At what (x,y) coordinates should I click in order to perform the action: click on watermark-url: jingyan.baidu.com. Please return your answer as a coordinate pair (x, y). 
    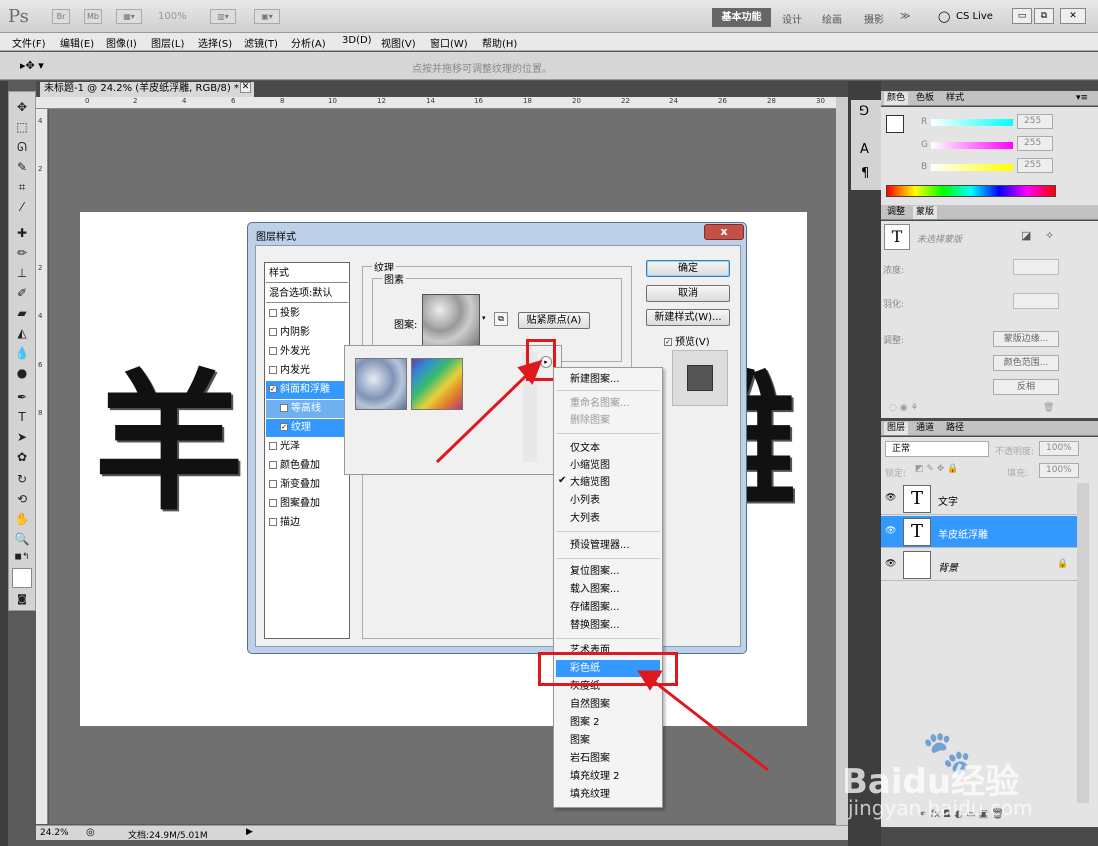
    Looking at the image, I should click on (940, 808).